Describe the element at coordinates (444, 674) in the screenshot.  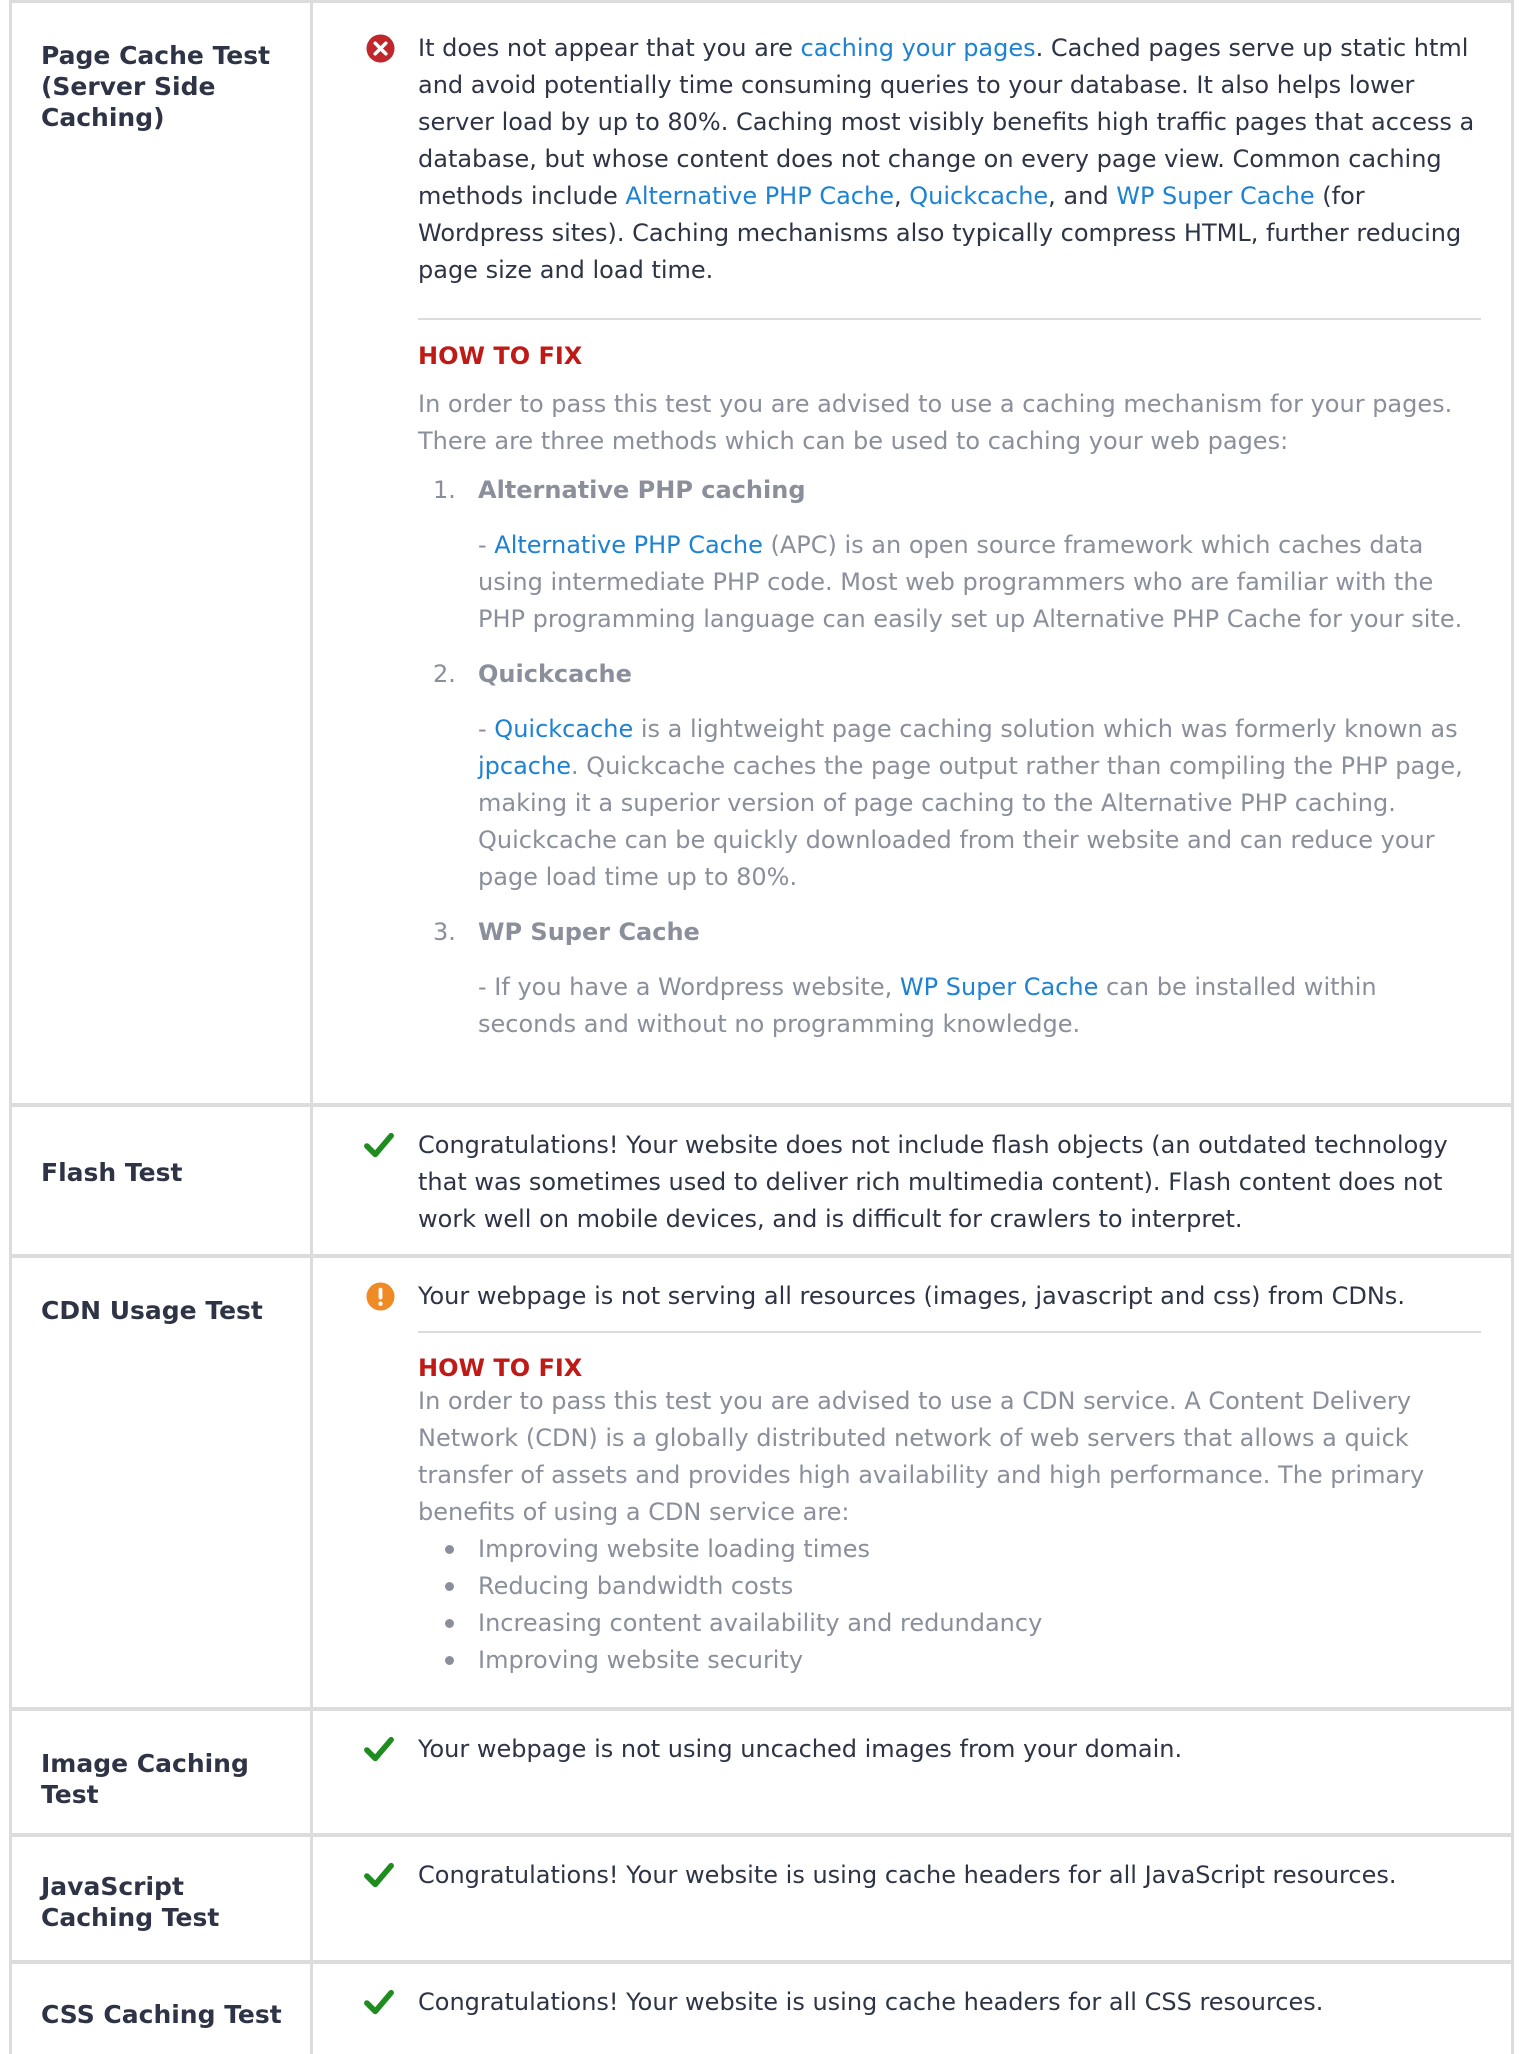
I see `method-number: 2.` at that location.